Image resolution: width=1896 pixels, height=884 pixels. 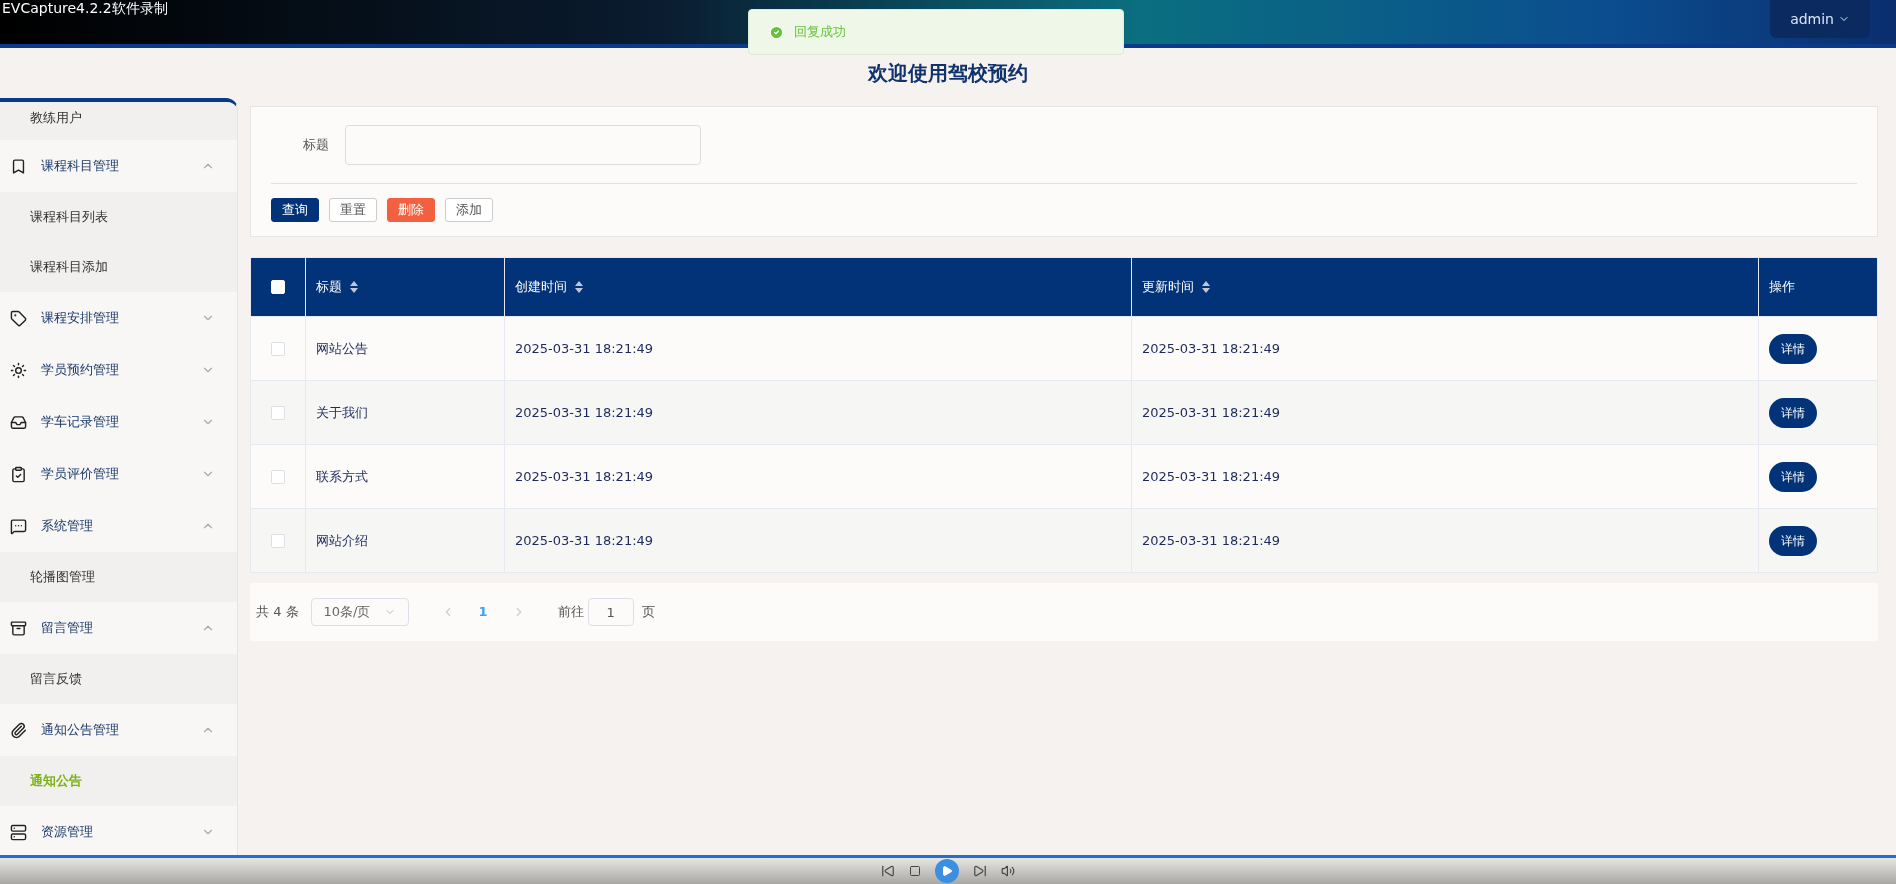 I want to click on column-header: 操作, so click(x=1782, y=287).